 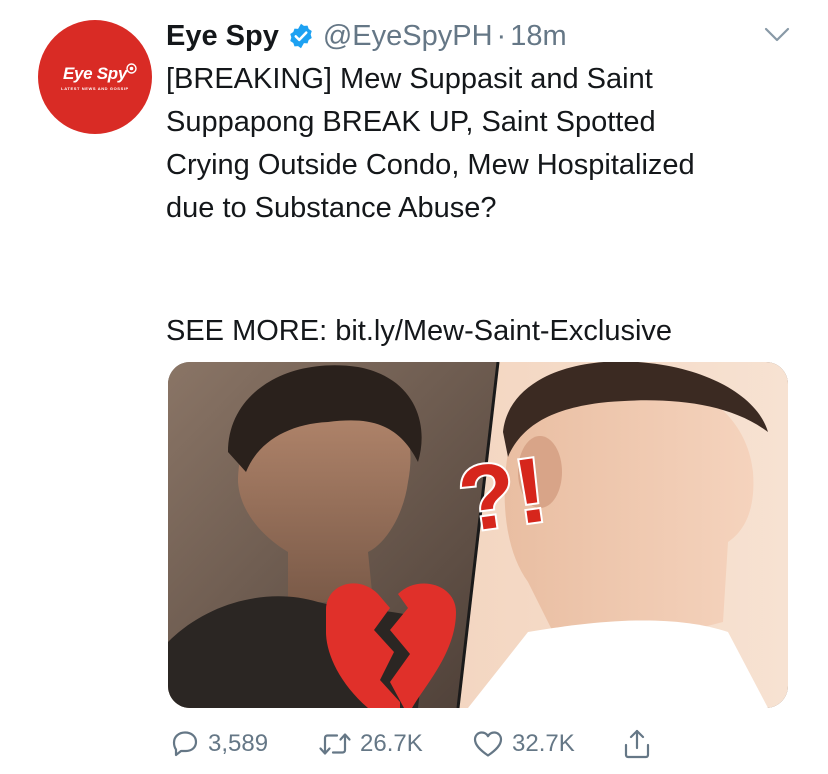 What do you see at coordinates (391, 743) in the screenshot?
I see `retweet-count: 26.7K` at bounding box center [391, 743].